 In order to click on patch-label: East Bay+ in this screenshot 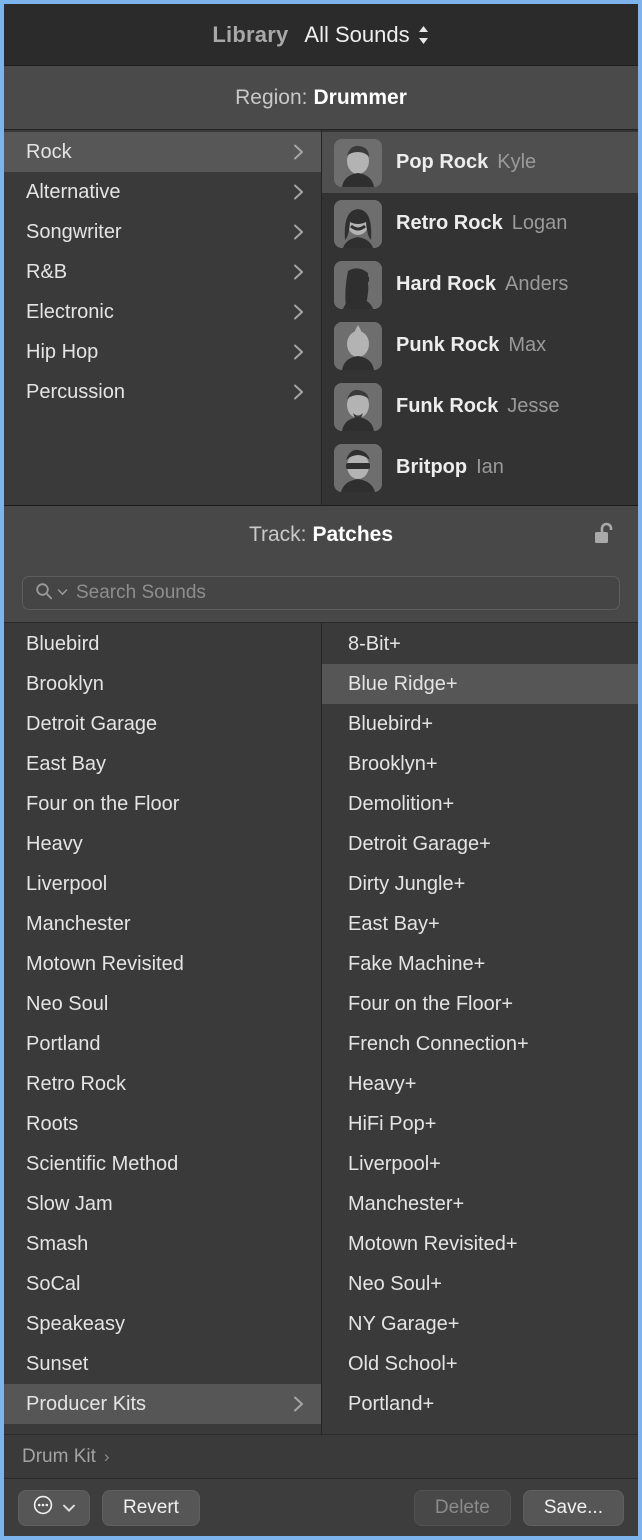, I will do `click(394, 923)`.